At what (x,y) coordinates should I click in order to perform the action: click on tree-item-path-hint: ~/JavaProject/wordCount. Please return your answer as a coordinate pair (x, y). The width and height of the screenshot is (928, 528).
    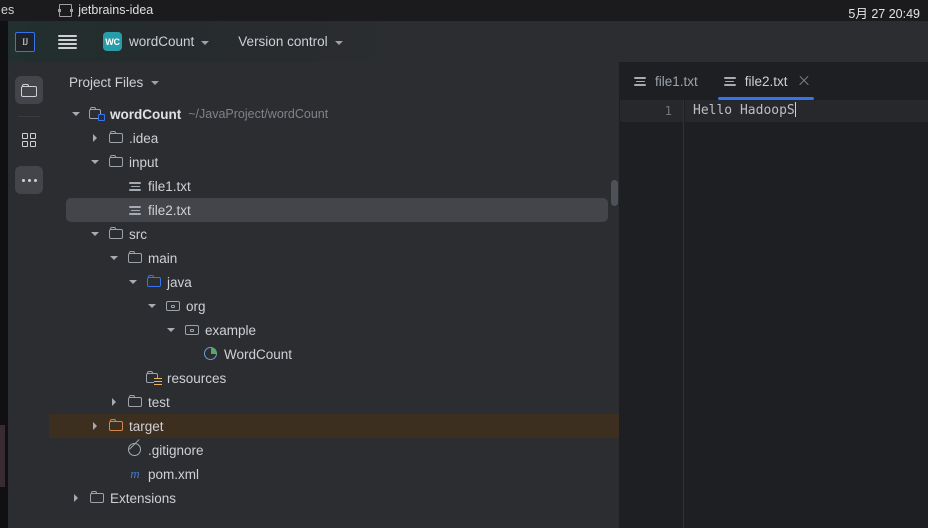
    Looking at the image, I should click on (258, 114).